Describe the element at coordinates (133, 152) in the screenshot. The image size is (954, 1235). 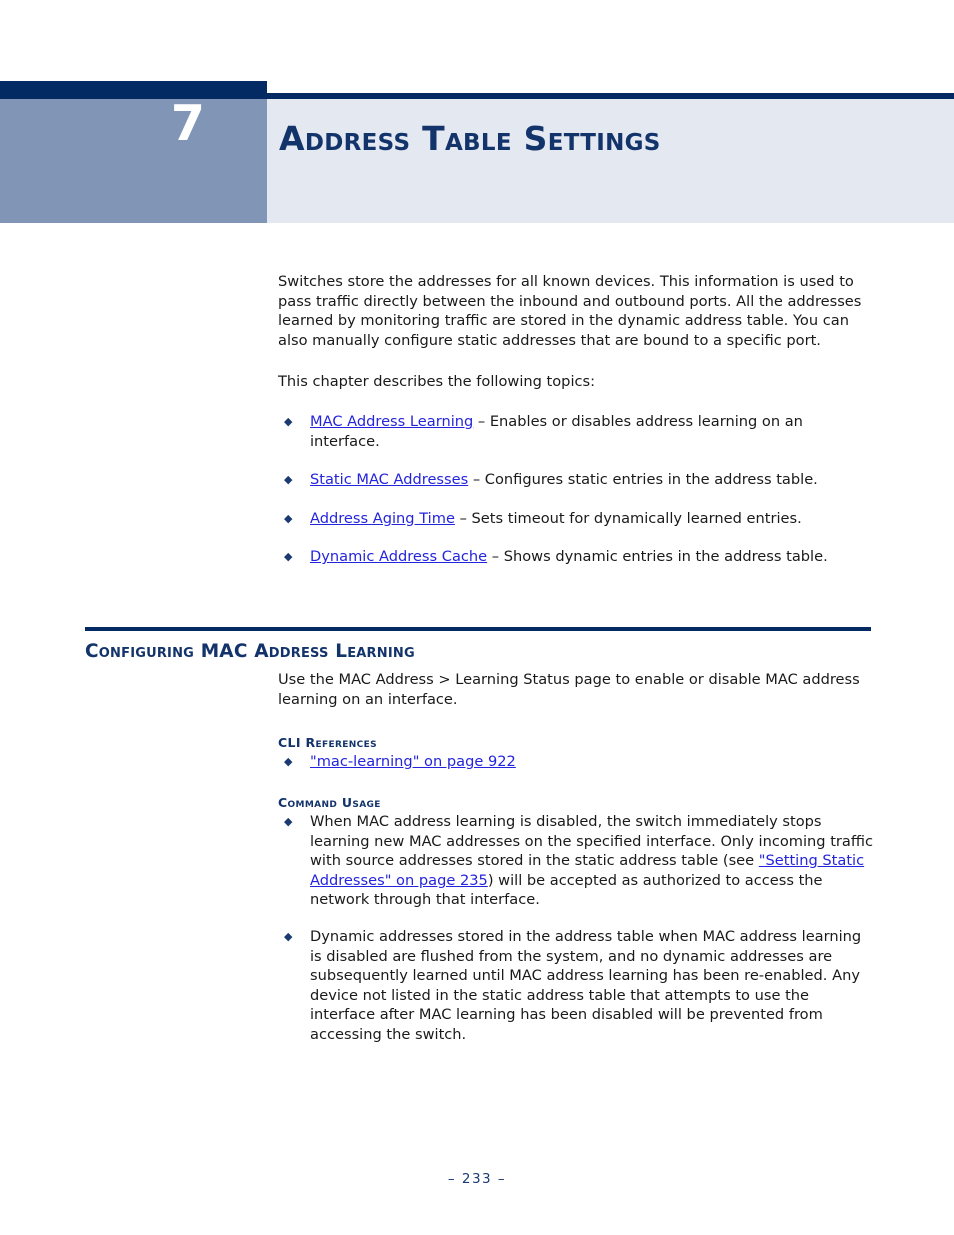
I see `chapter-number-block: 7` at that location.